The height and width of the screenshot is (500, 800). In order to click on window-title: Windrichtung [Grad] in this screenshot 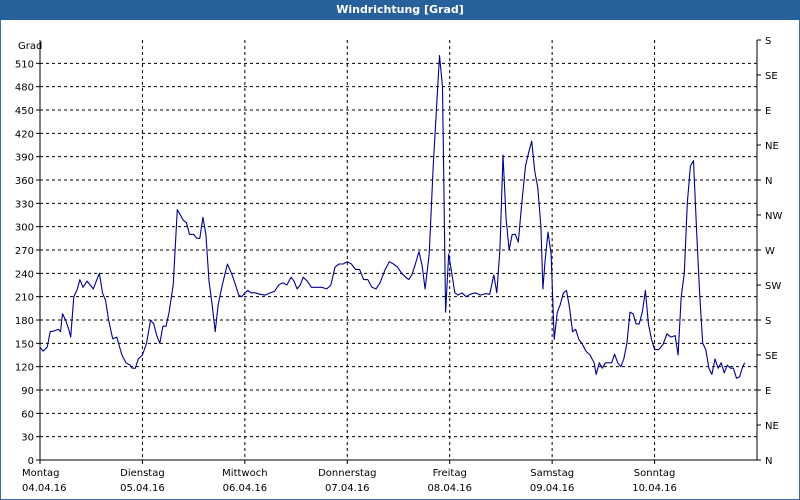, I will do `click(400, 9)`.